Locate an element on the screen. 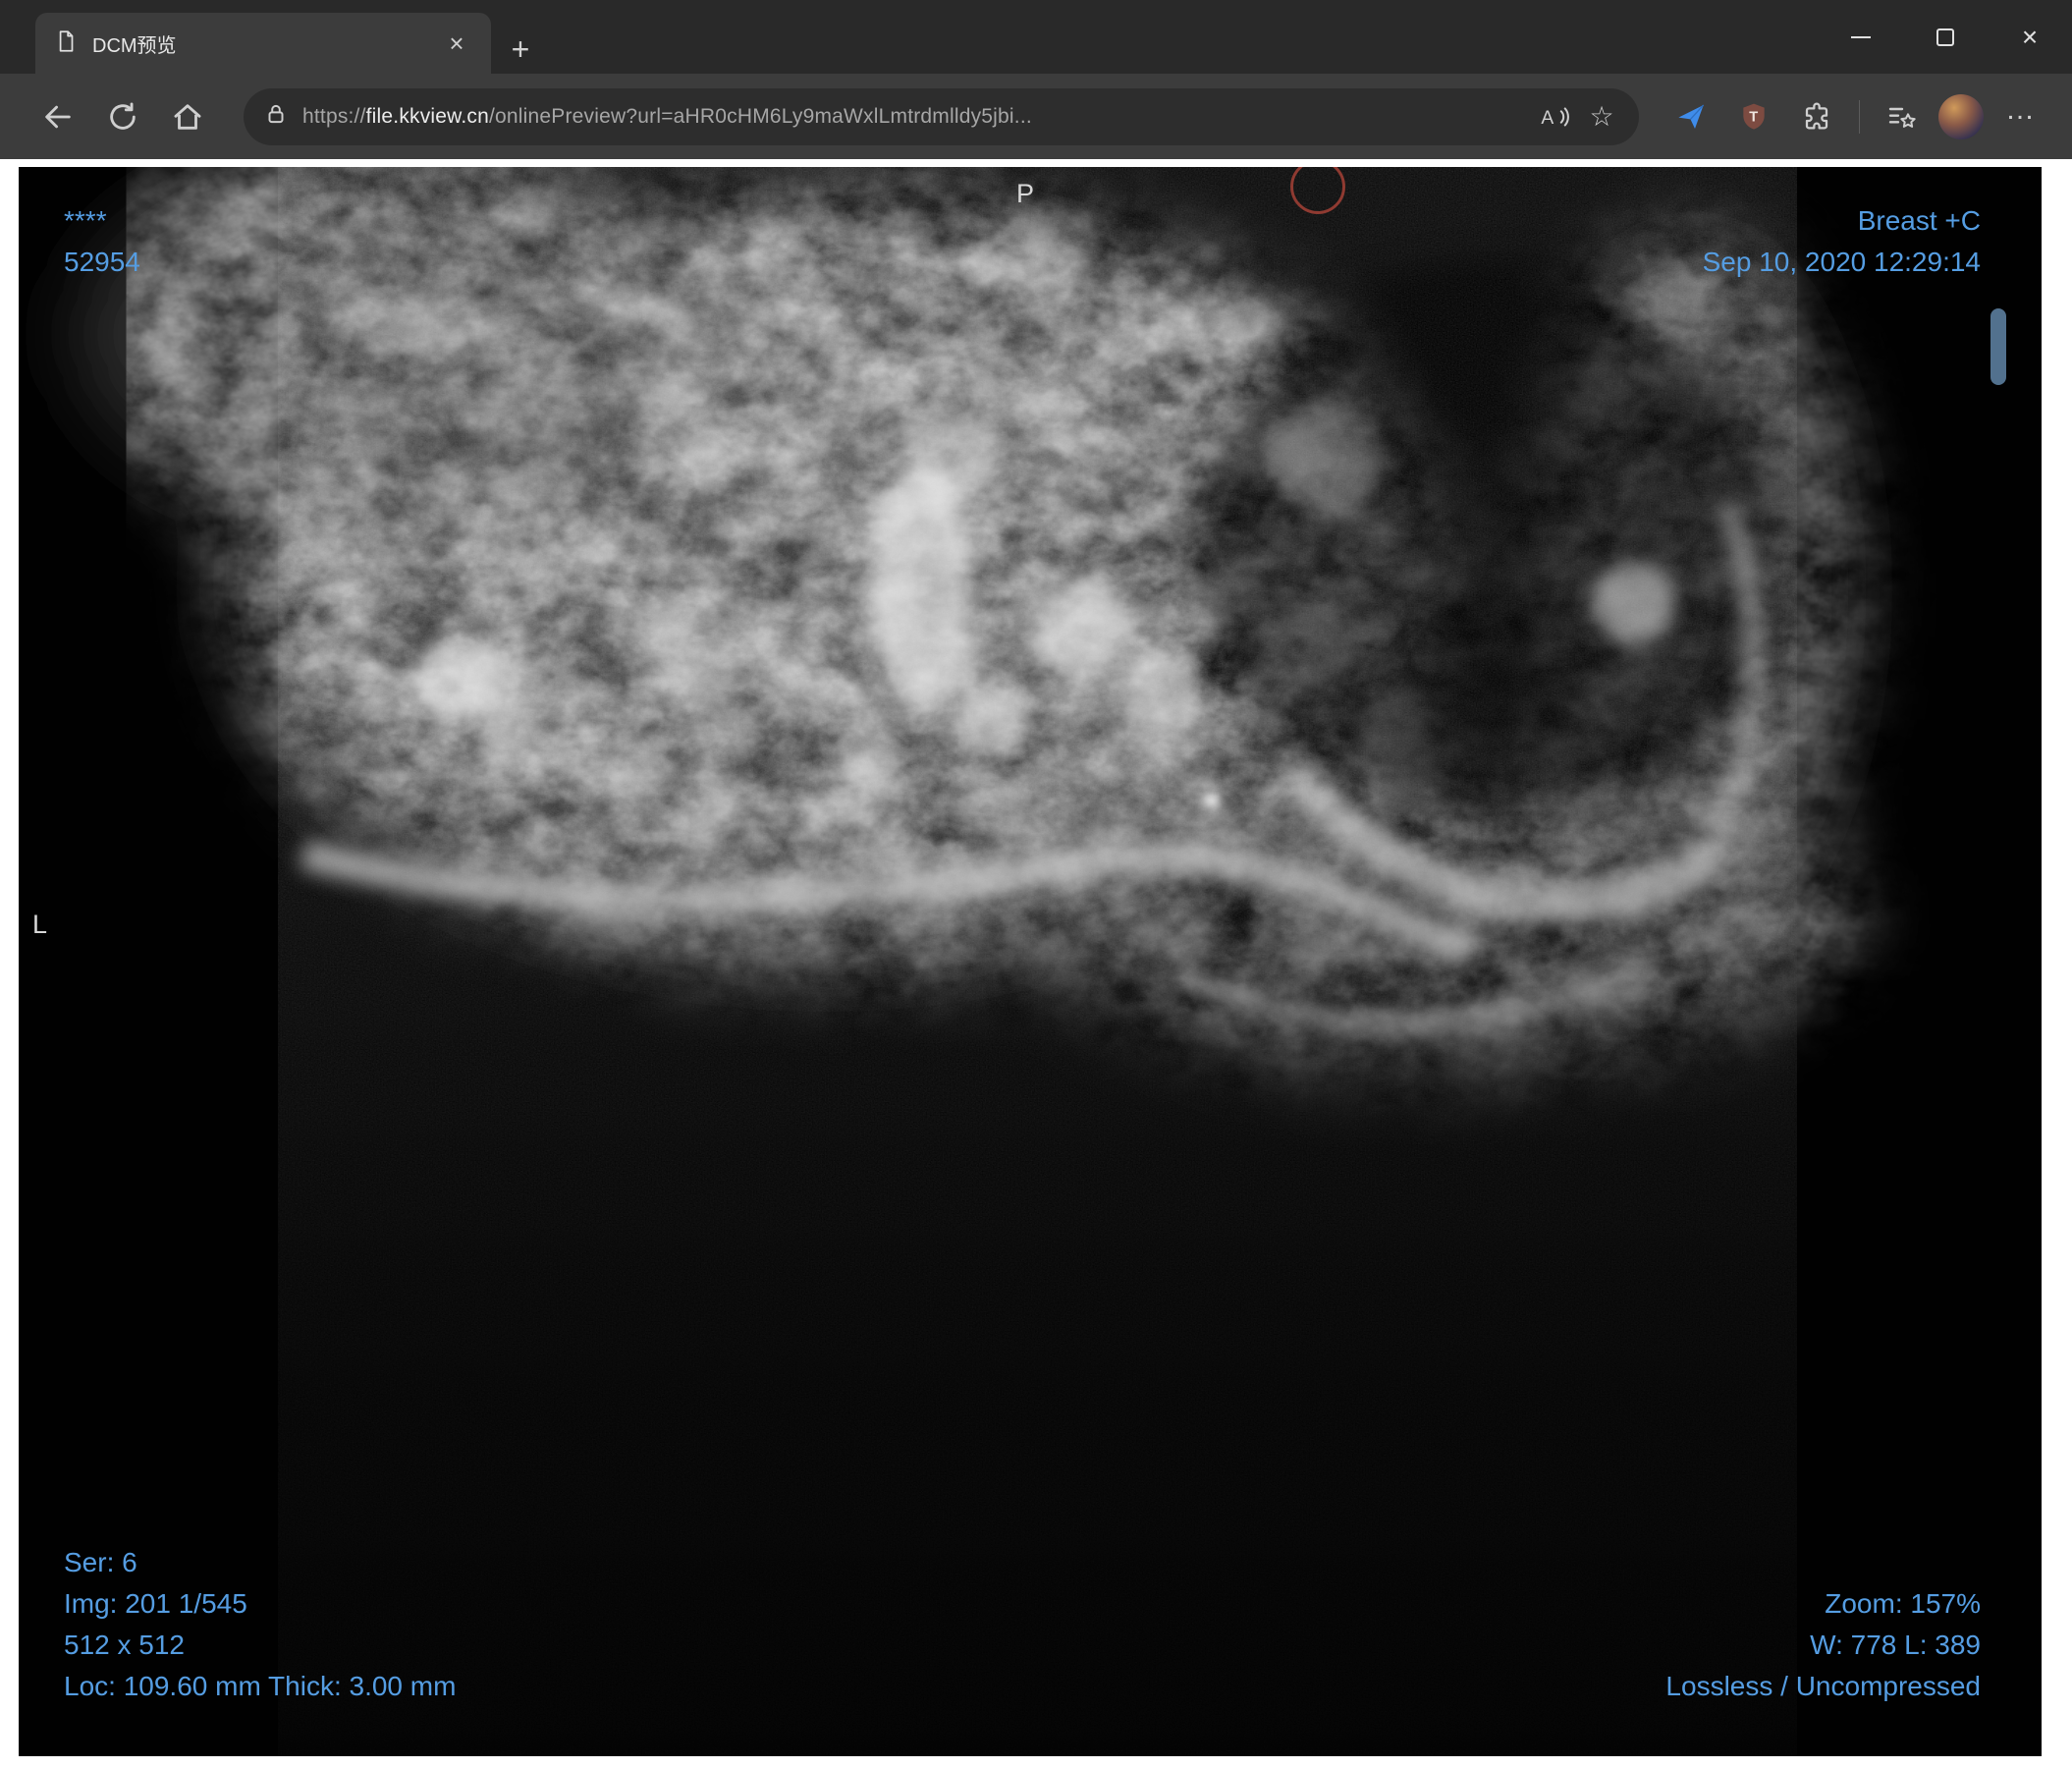 The height and width of the screenshot is (1768, 2072). favorite-button: ☆ is located at coordinates (1602, 116).